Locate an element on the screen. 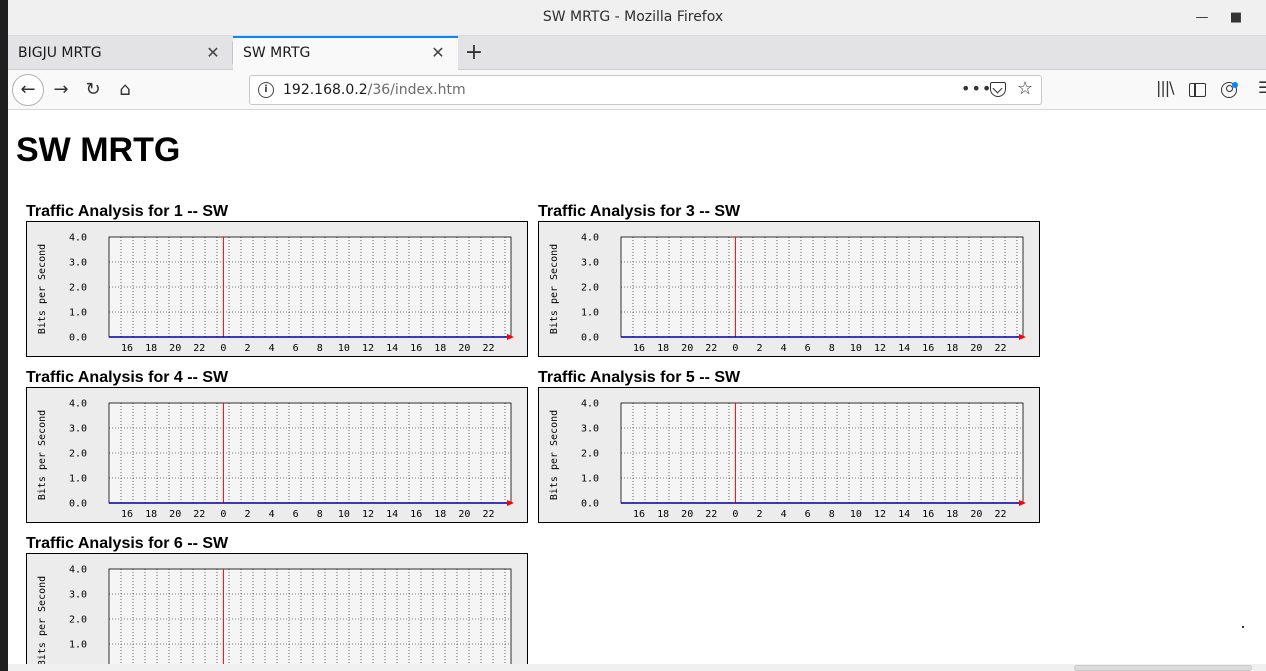 The image size is (1266, 671). arrow-right-icon: → is located at coordinates (61, 90).